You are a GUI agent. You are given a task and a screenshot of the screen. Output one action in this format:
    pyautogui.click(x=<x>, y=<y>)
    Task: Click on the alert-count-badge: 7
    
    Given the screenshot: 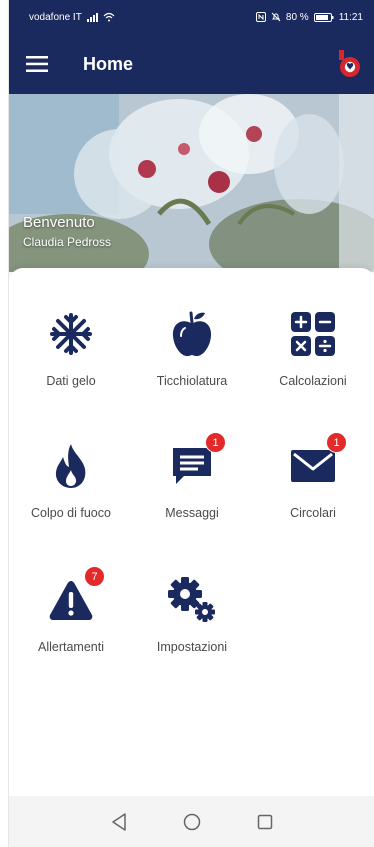 What is the action you would take?
    pyautogui.click(x=94, y=576)
    